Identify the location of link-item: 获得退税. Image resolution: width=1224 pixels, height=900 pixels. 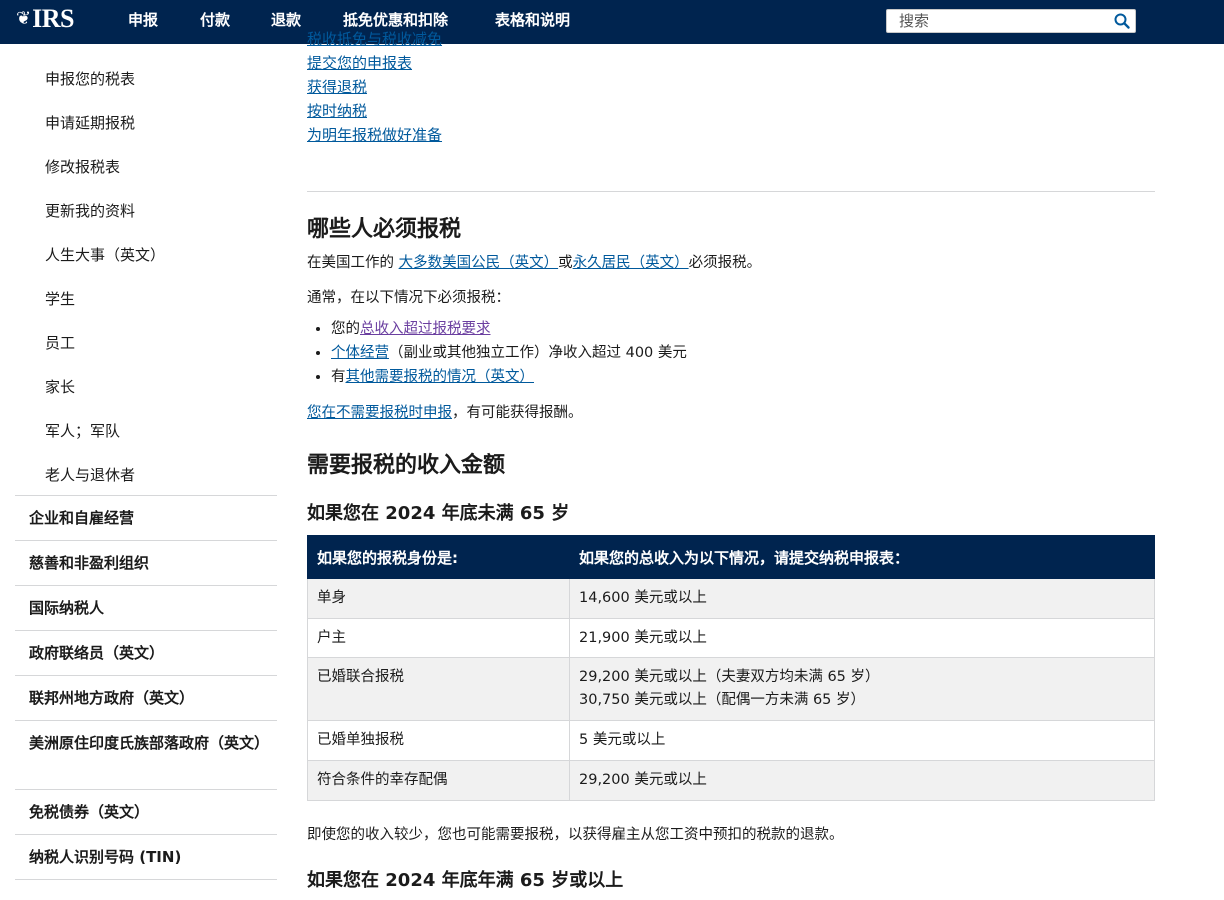
(374, 87).